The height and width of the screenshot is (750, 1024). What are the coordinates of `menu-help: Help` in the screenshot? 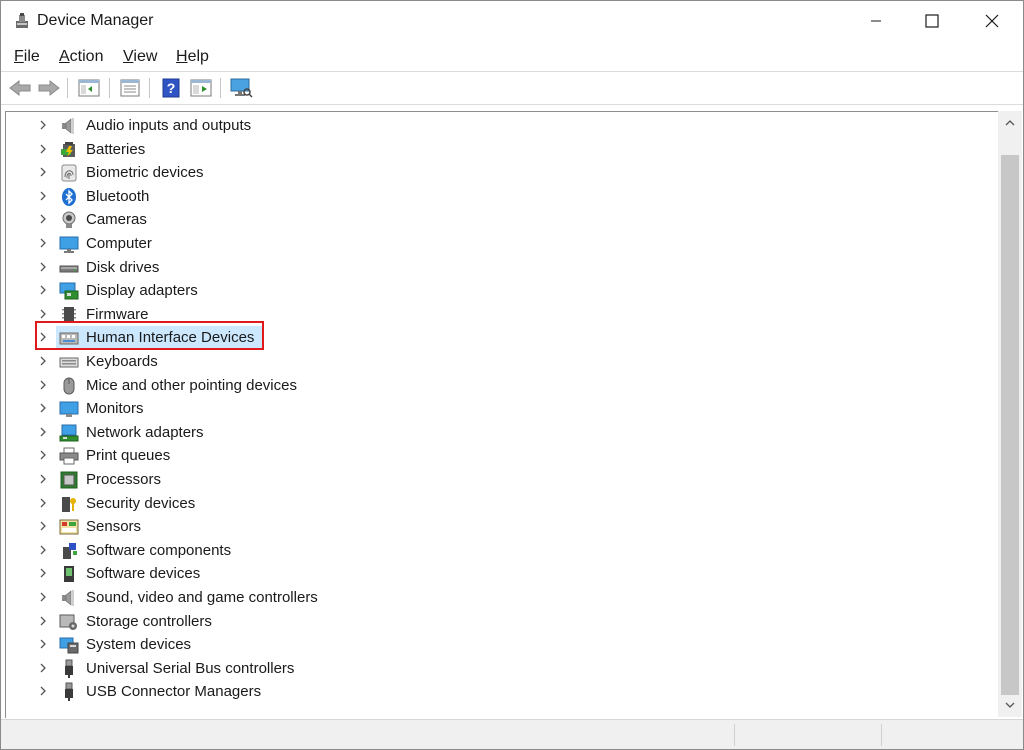 It's located at (192, 57).